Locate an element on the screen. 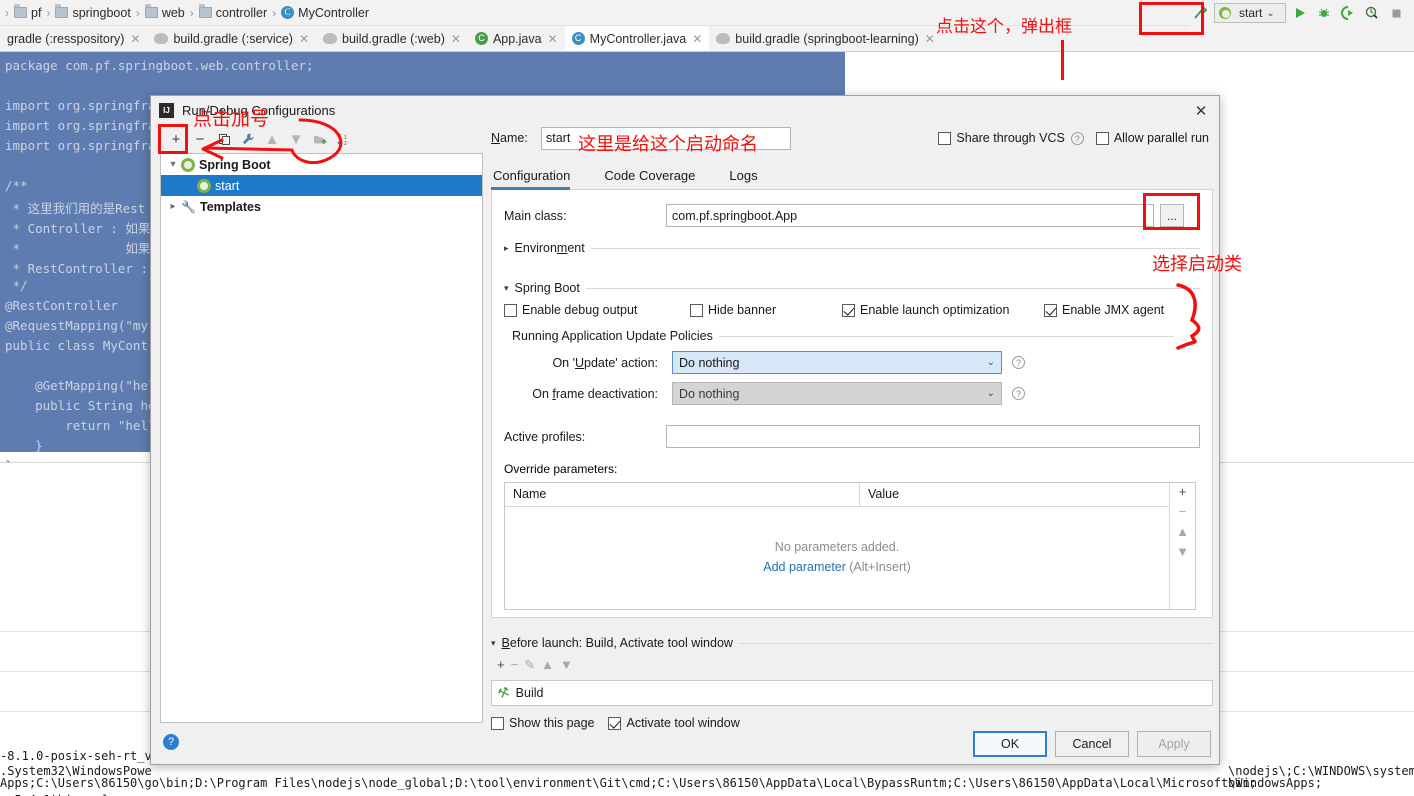  add-before-launch-task-button: + is located at coordinates (501, 664).